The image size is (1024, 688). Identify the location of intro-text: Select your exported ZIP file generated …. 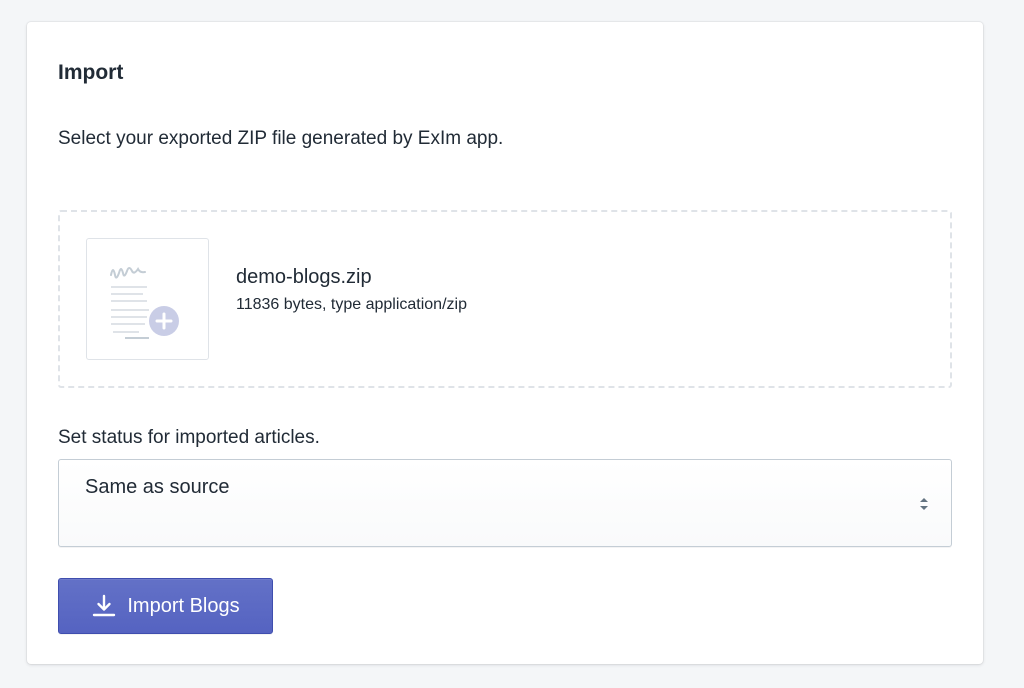
(281, 138).